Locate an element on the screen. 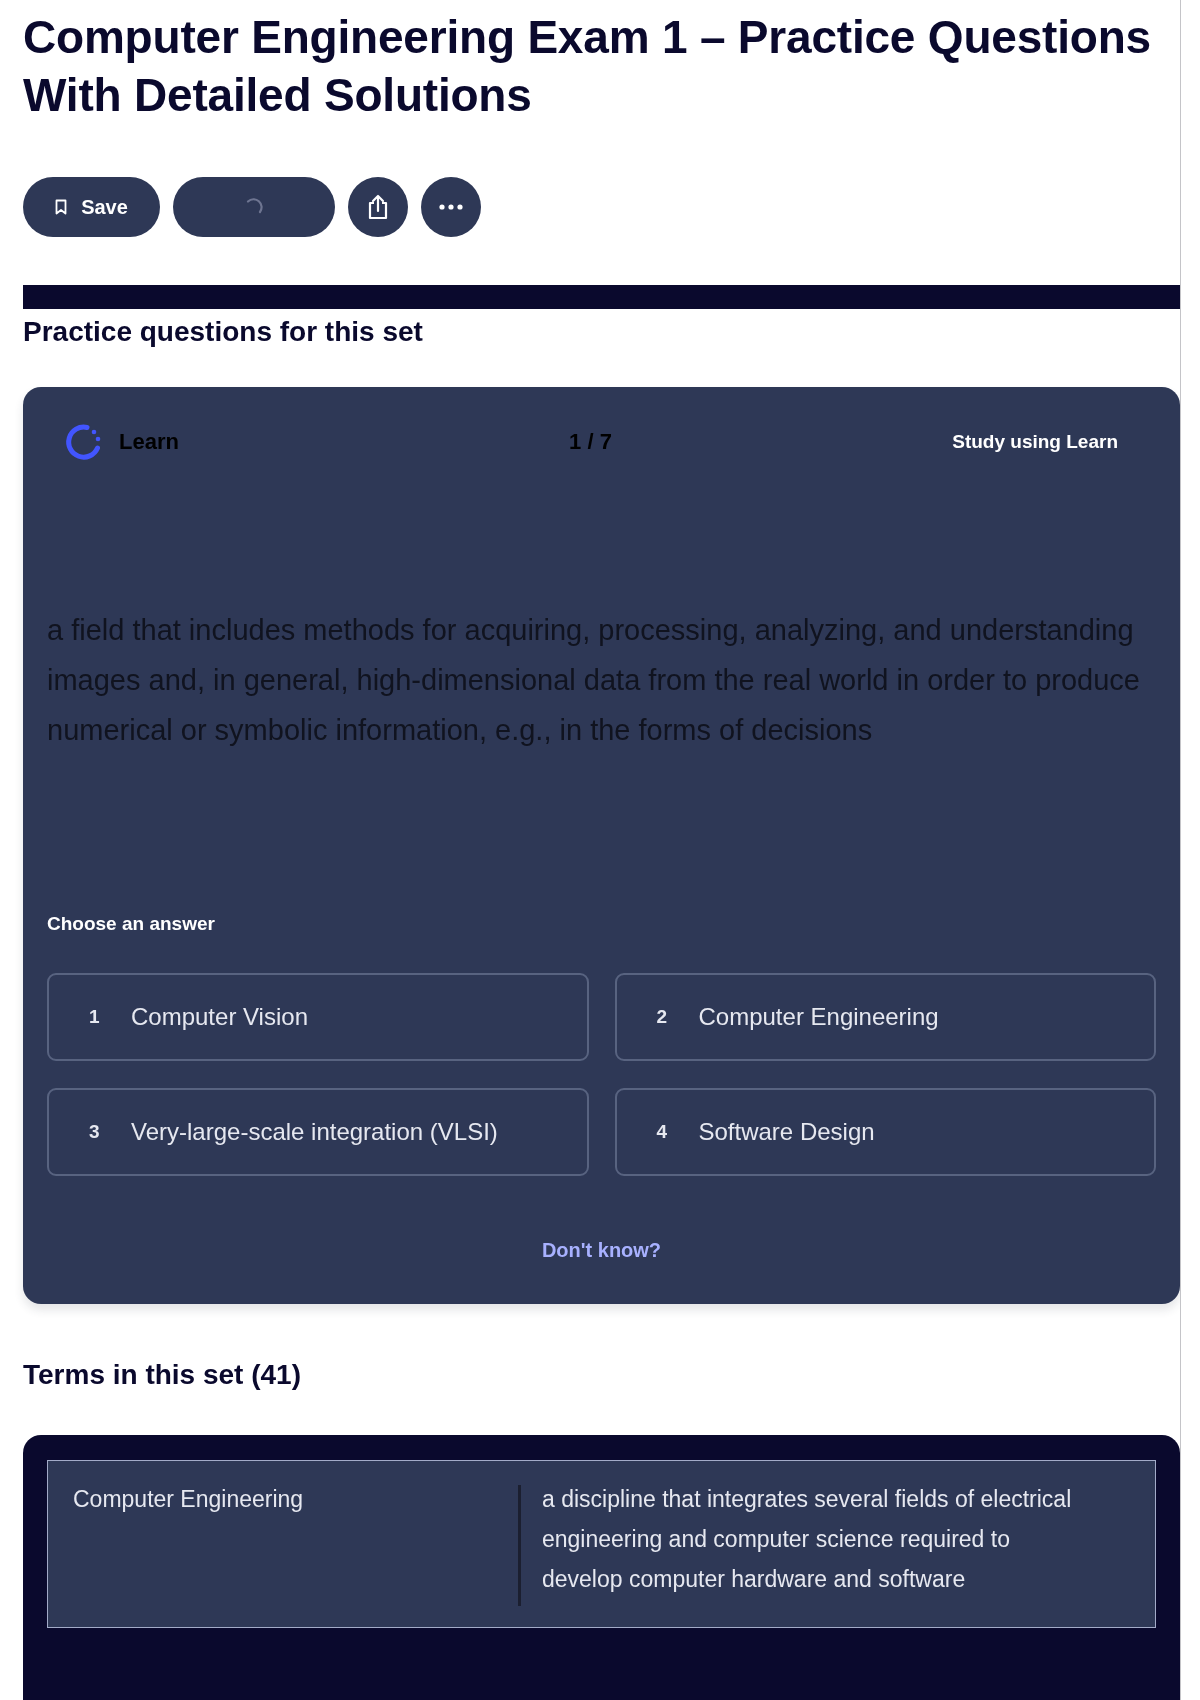 This screenshot has width=1200, height=1700. share-button is located at coordinates (378, 207).